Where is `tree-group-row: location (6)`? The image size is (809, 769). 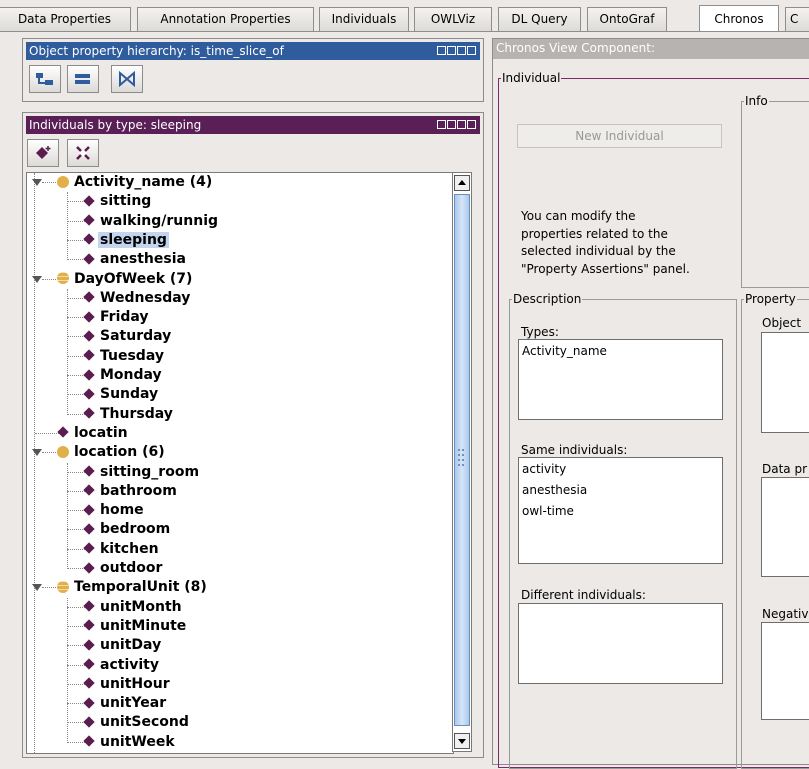 tree-group-row: location (6) is located at coordinates (98, 452).